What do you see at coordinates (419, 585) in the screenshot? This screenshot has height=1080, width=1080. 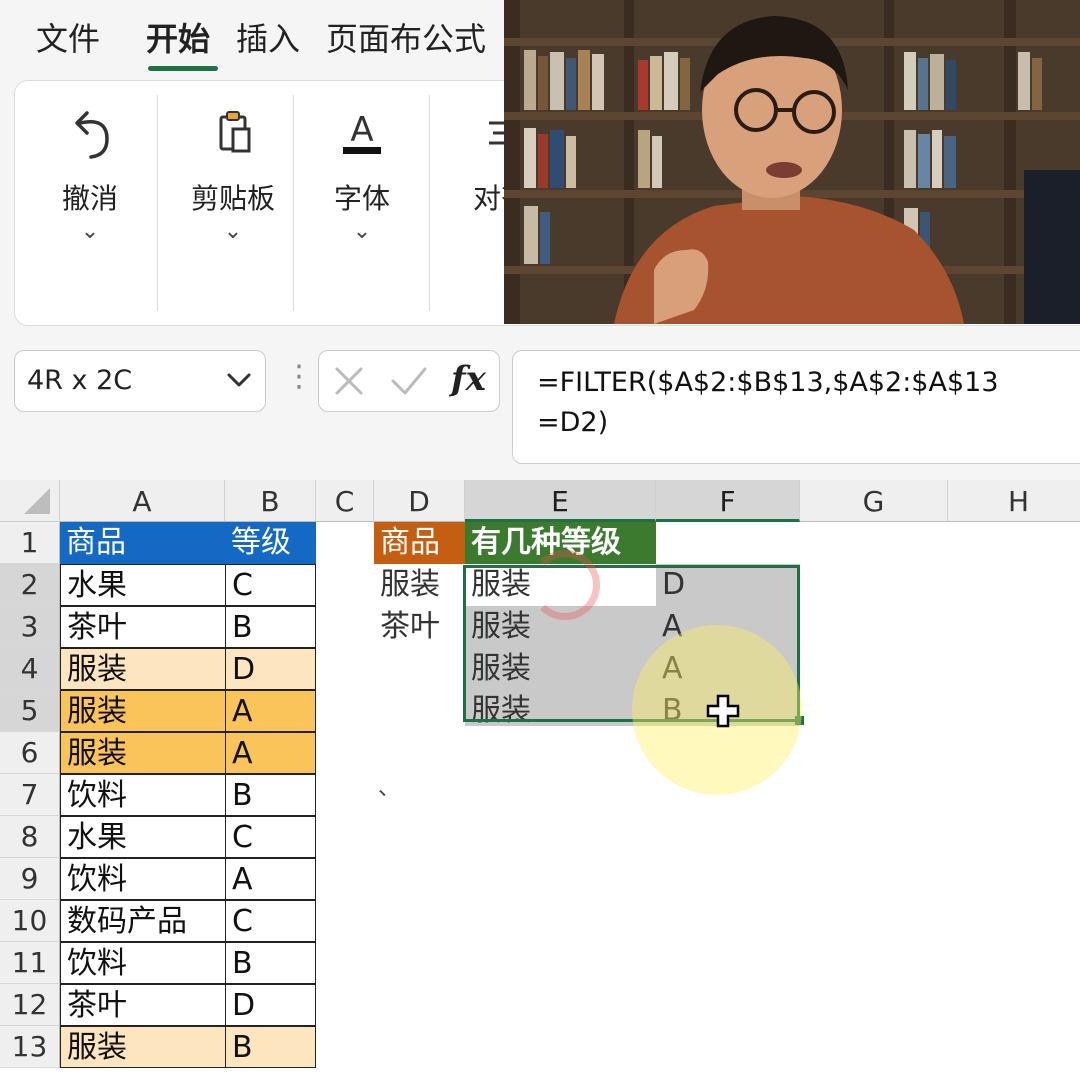 I see `cell-d2: 服装` at bounding box center [419, 585].